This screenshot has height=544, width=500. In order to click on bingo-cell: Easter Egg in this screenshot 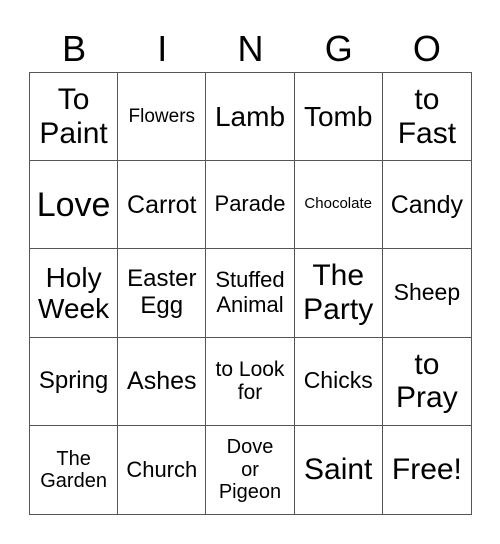, I will do `click(162, 293)`.